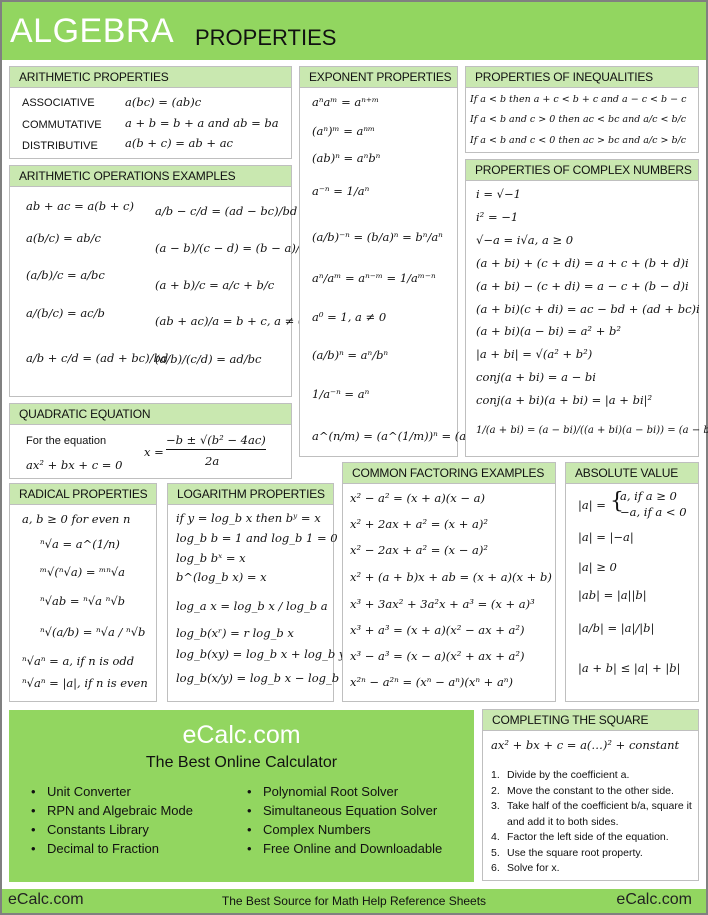 The height and width of the screenshot is (915, 708). What do you see at coordinates (341, 191) in the screenshot?
I see `formula: a⁻ⁿ = 1/aⁿ` at bounding box center [341, 191].